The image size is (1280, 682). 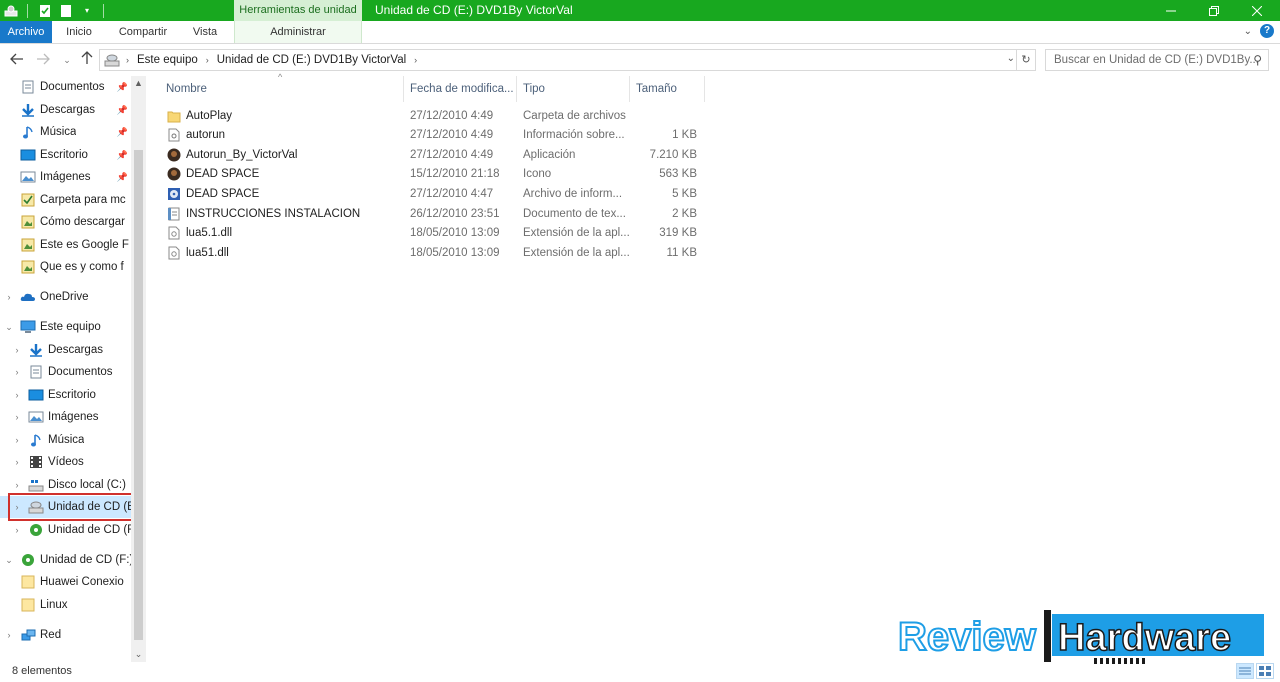 What do you see at coordinates (67, 200) in the screenshot?
I see `nav-item-carpeta: Carpeta para mc` at bounding box center [67, 200].